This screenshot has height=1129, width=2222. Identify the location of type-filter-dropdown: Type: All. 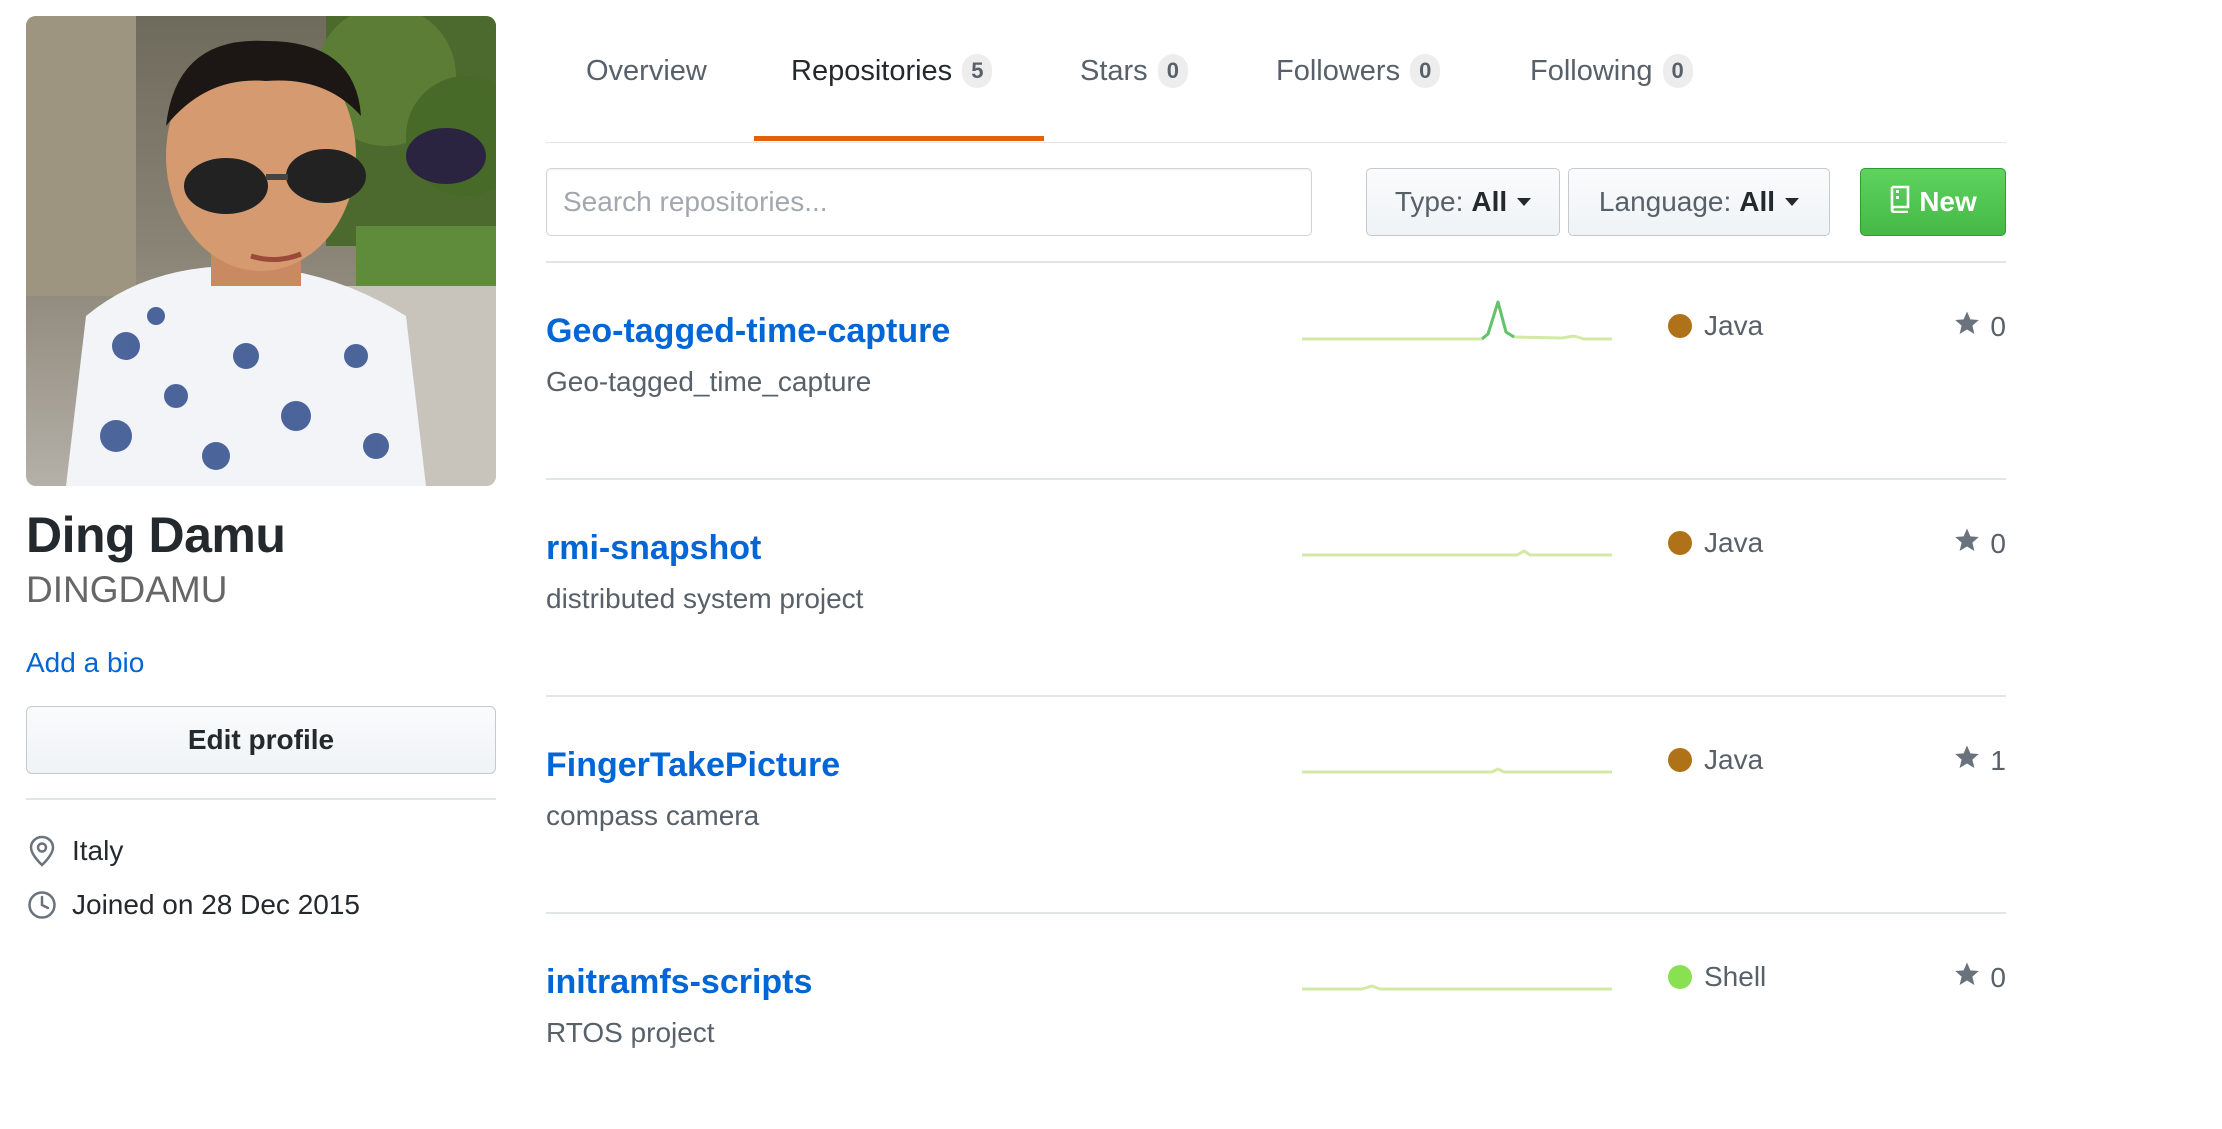
(1463, 202).